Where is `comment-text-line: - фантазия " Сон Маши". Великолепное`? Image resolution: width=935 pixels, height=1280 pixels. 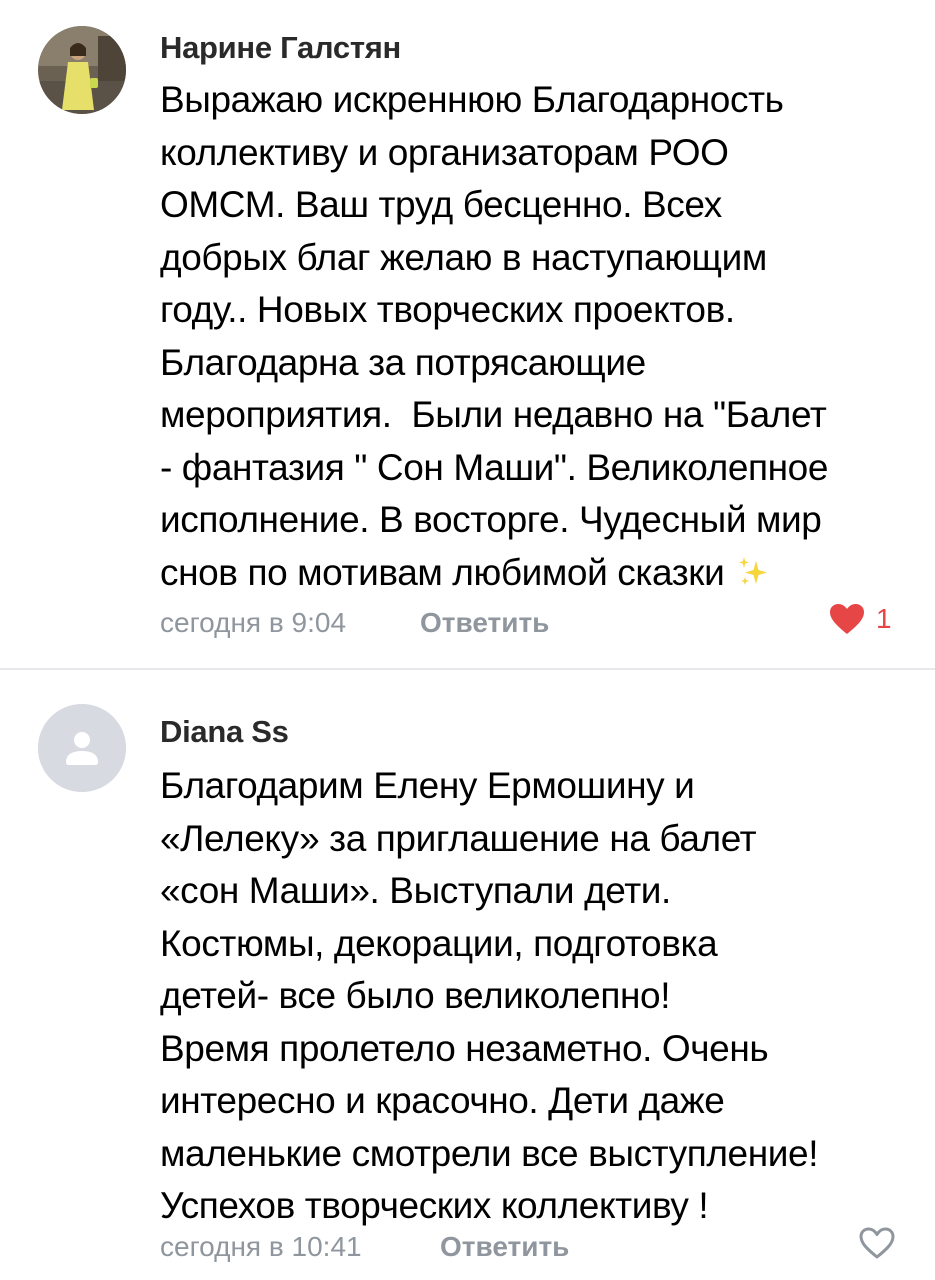
comment-text-line: - фантазия " Сон Маши". Великолепное is located at coordinates (494, 467).